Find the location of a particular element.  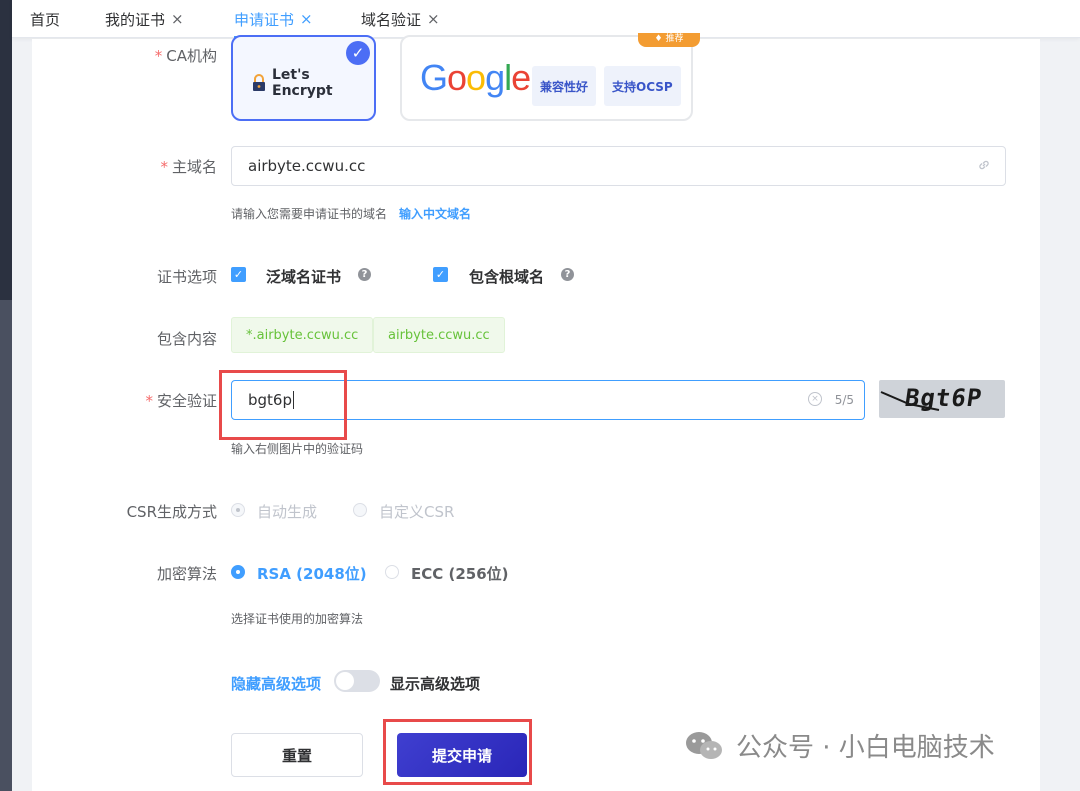

tab-my-certs: 我的证书 × is located at coordinates (144, 19).